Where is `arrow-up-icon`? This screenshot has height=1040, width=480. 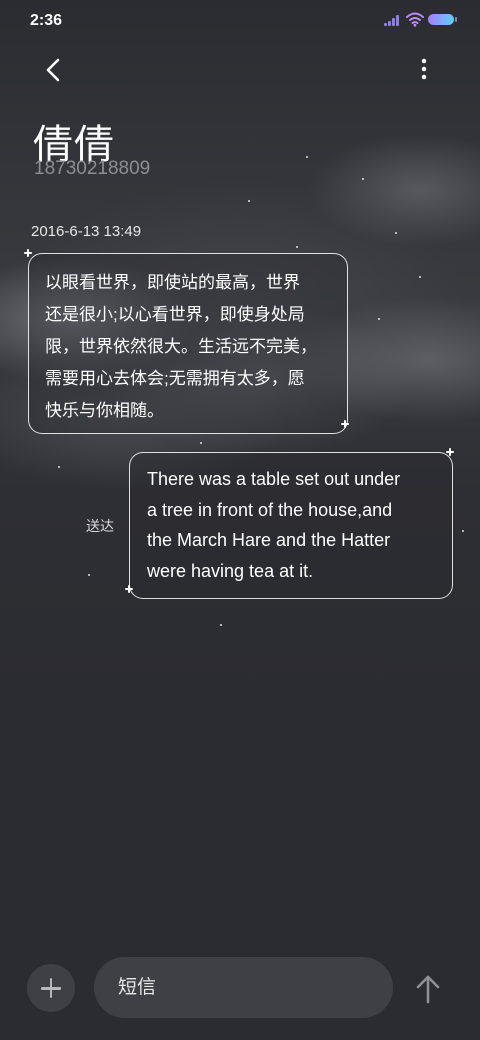 arrow-up-icon is located at coordinates (428, 989).